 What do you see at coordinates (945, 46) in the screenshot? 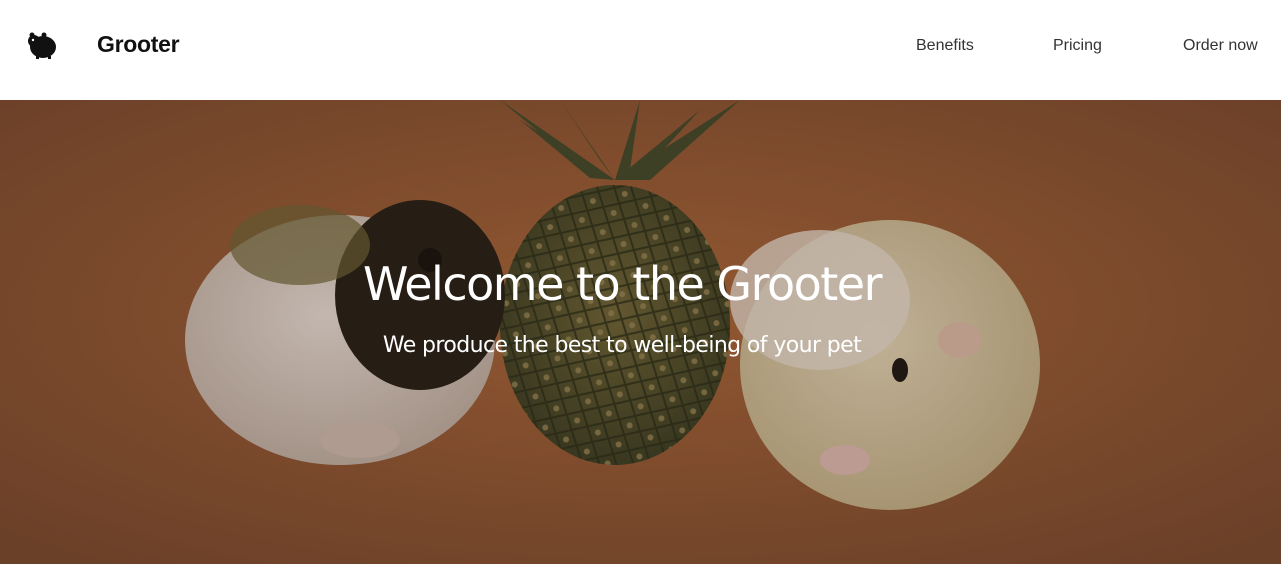
I see `nav-link-benefits: Benefits` at bounding box center [945, 46].